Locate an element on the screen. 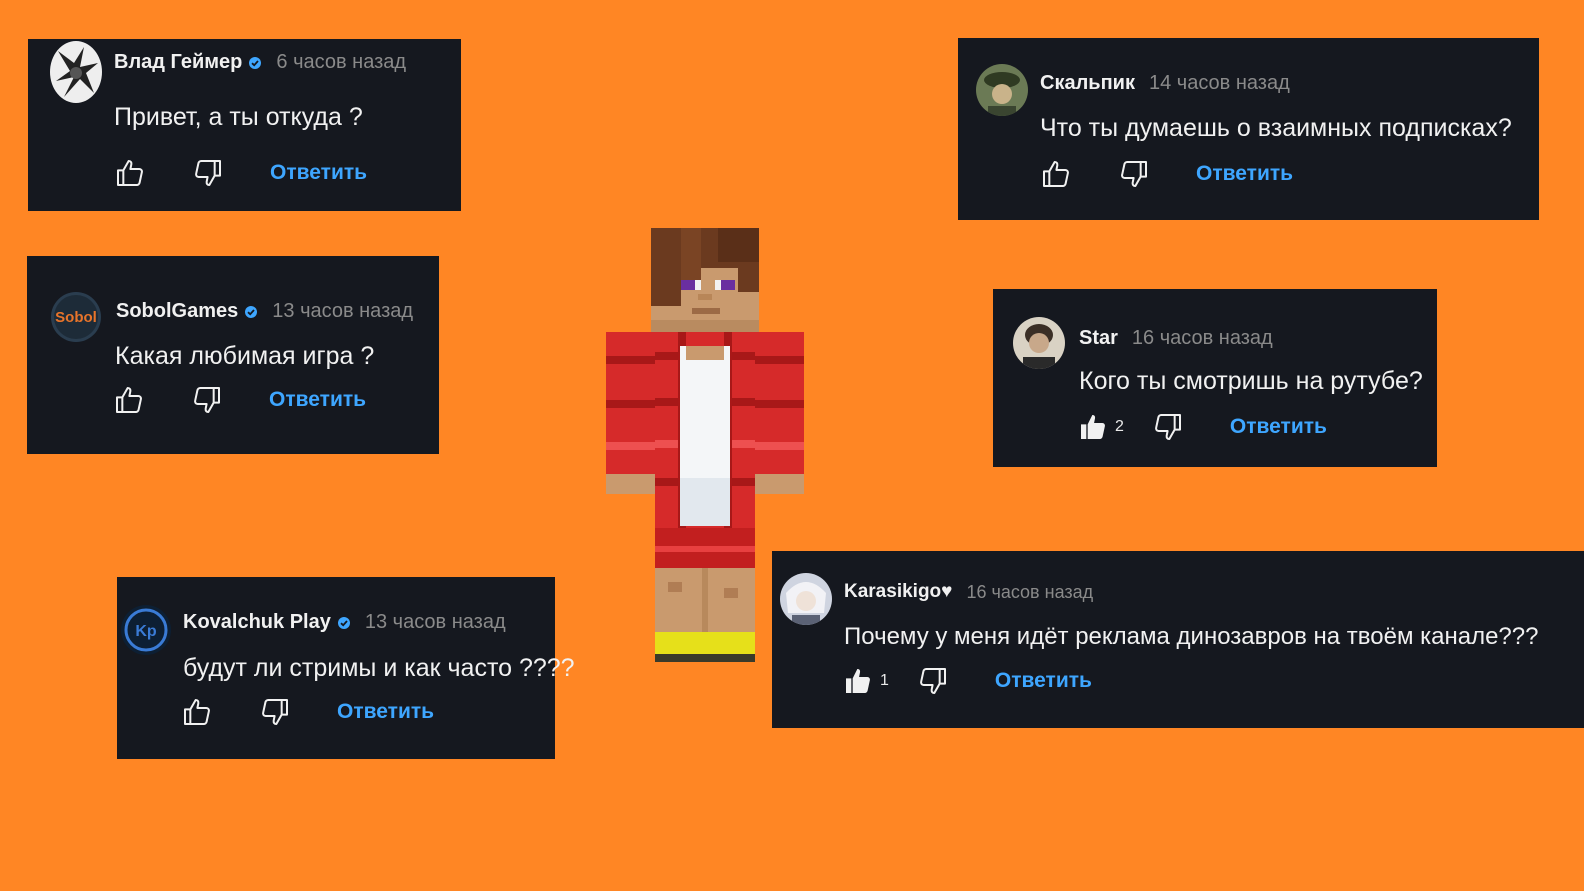 This screenshot has width=1584, height=891. like-count: 1 is located at coordinates (884, 680).